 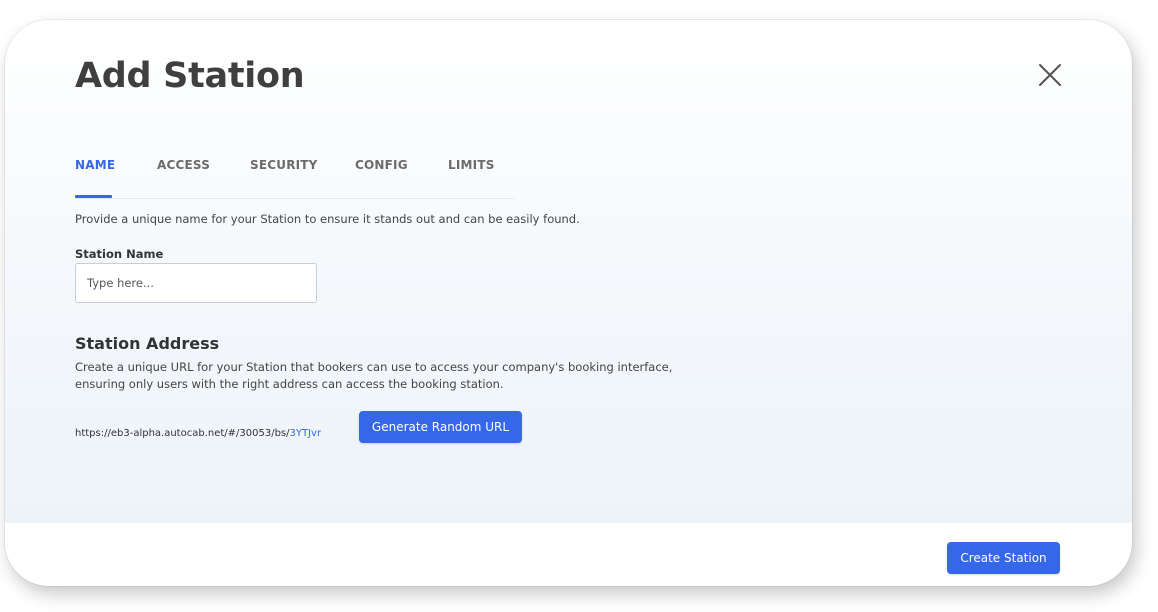 I want to click on modal-title: Add Station, so click(x=190, y=76).